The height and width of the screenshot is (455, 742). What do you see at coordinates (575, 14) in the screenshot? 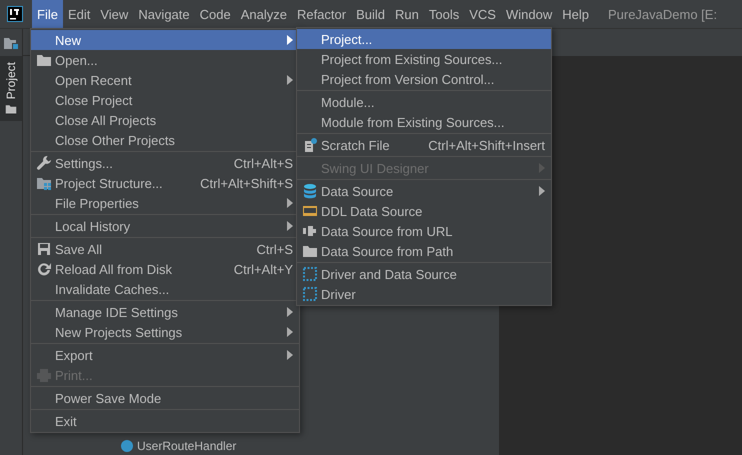
I see `menu-bar-item: Help` at bounding box center [575, 14].